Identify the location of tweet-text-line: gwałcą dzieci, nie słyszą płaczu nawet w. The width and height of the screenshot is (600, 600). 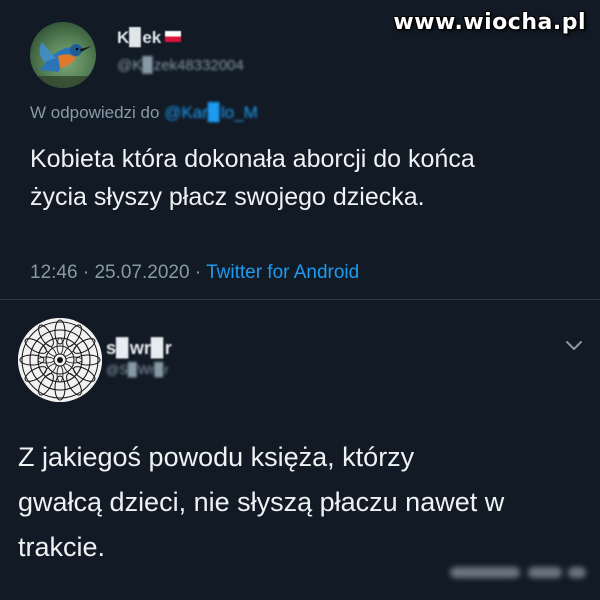
(261, 502).